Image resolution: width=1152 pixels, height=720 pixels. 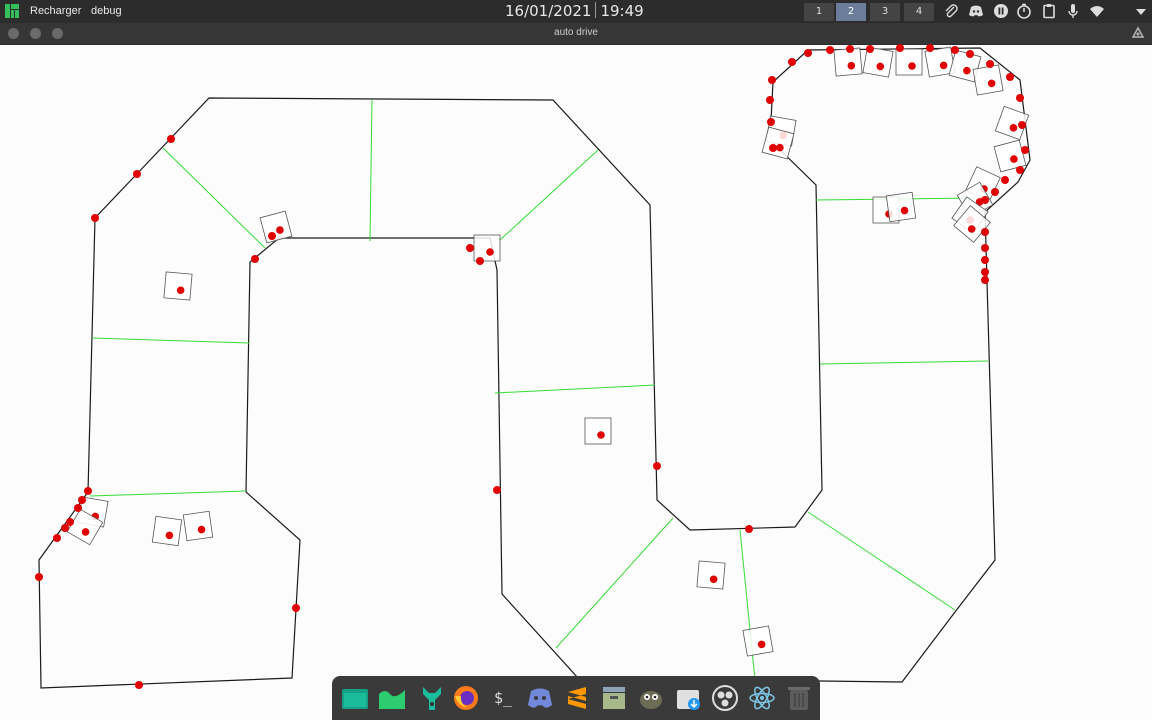 I want to click on gimp-icon, so click(x=651, y=698).